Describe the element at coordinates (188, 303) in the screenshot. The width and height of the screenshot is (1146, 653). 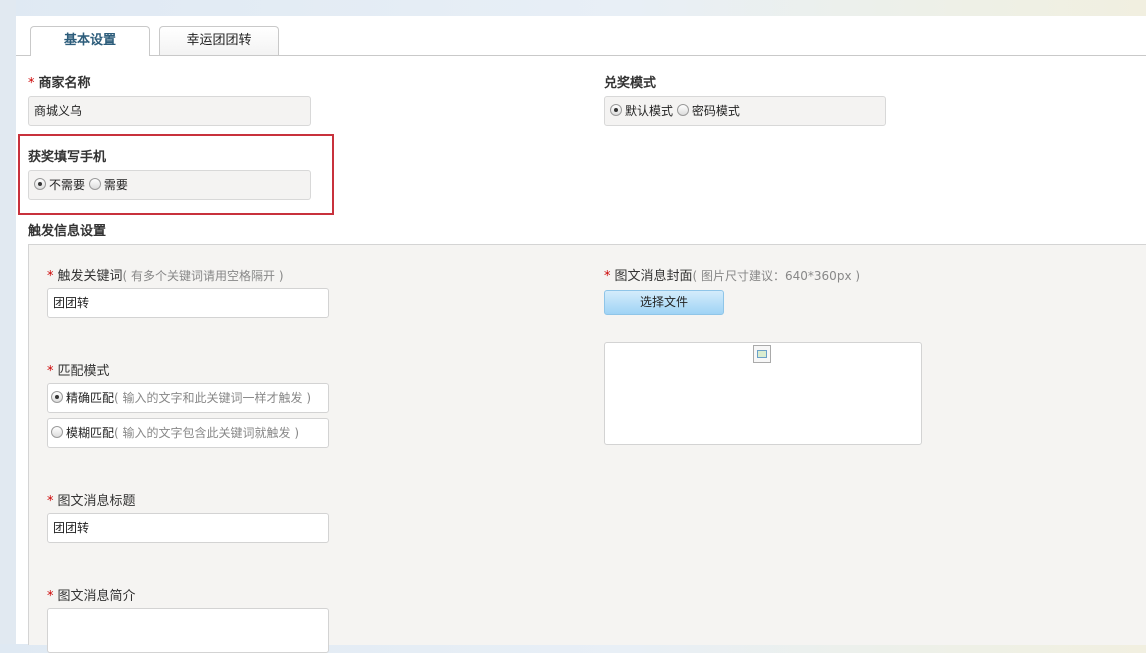
I see `keyword-input: 团团转` at that location.